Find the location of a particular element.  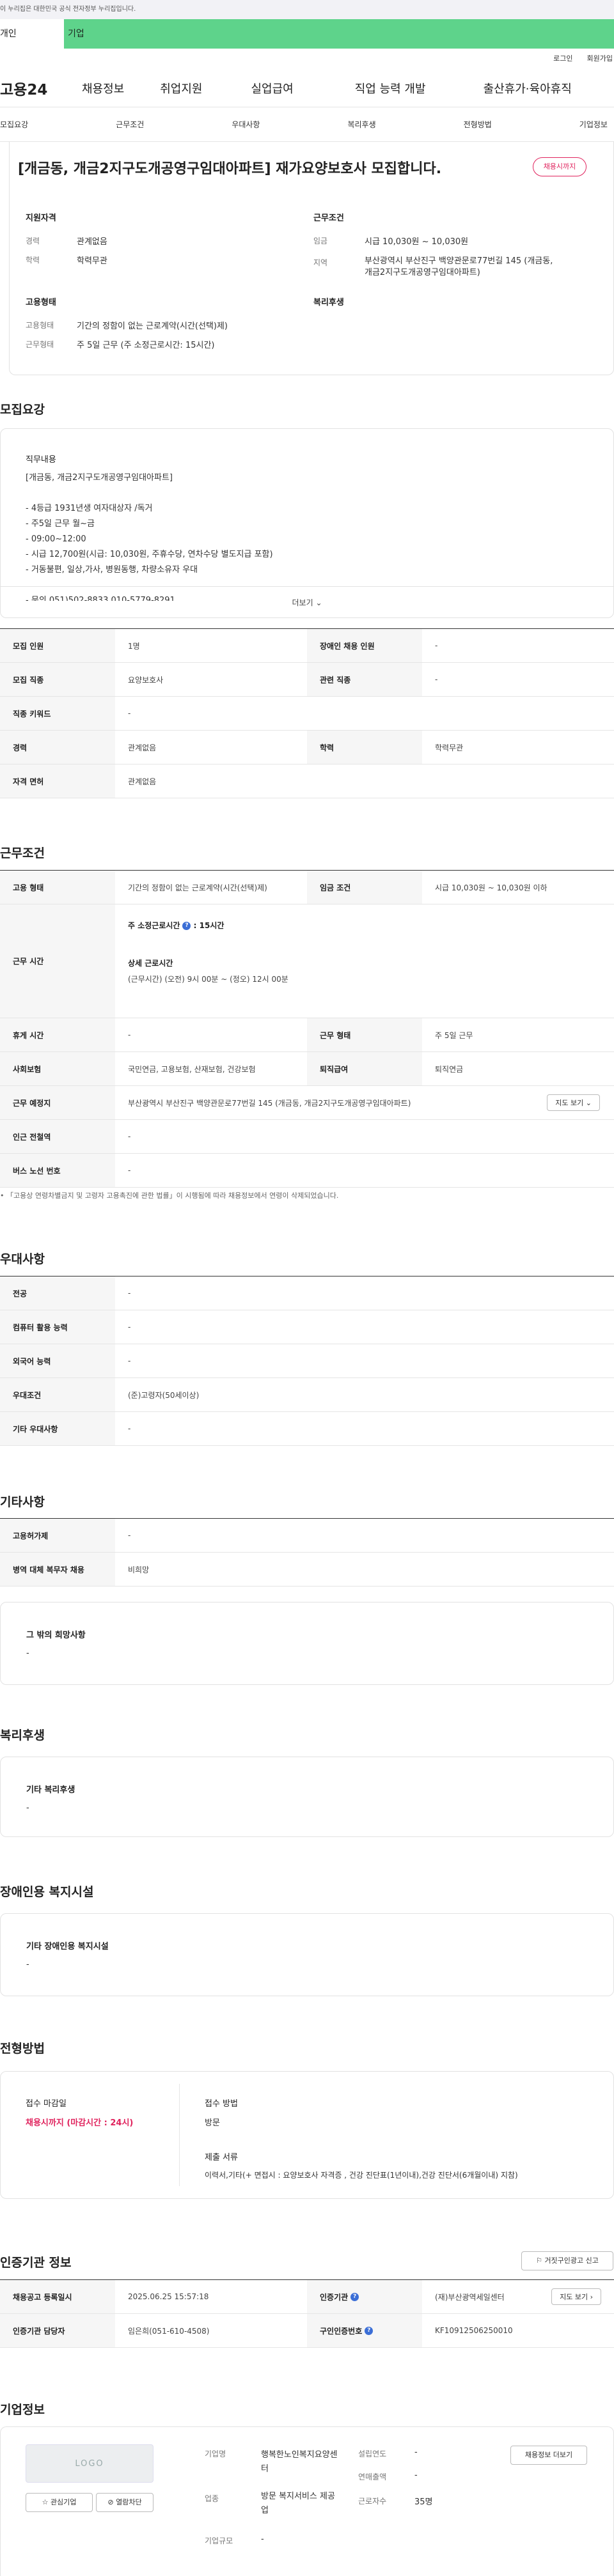

block-view-button: ⊘ 열람차단 is located at coordinates (125, 2502).